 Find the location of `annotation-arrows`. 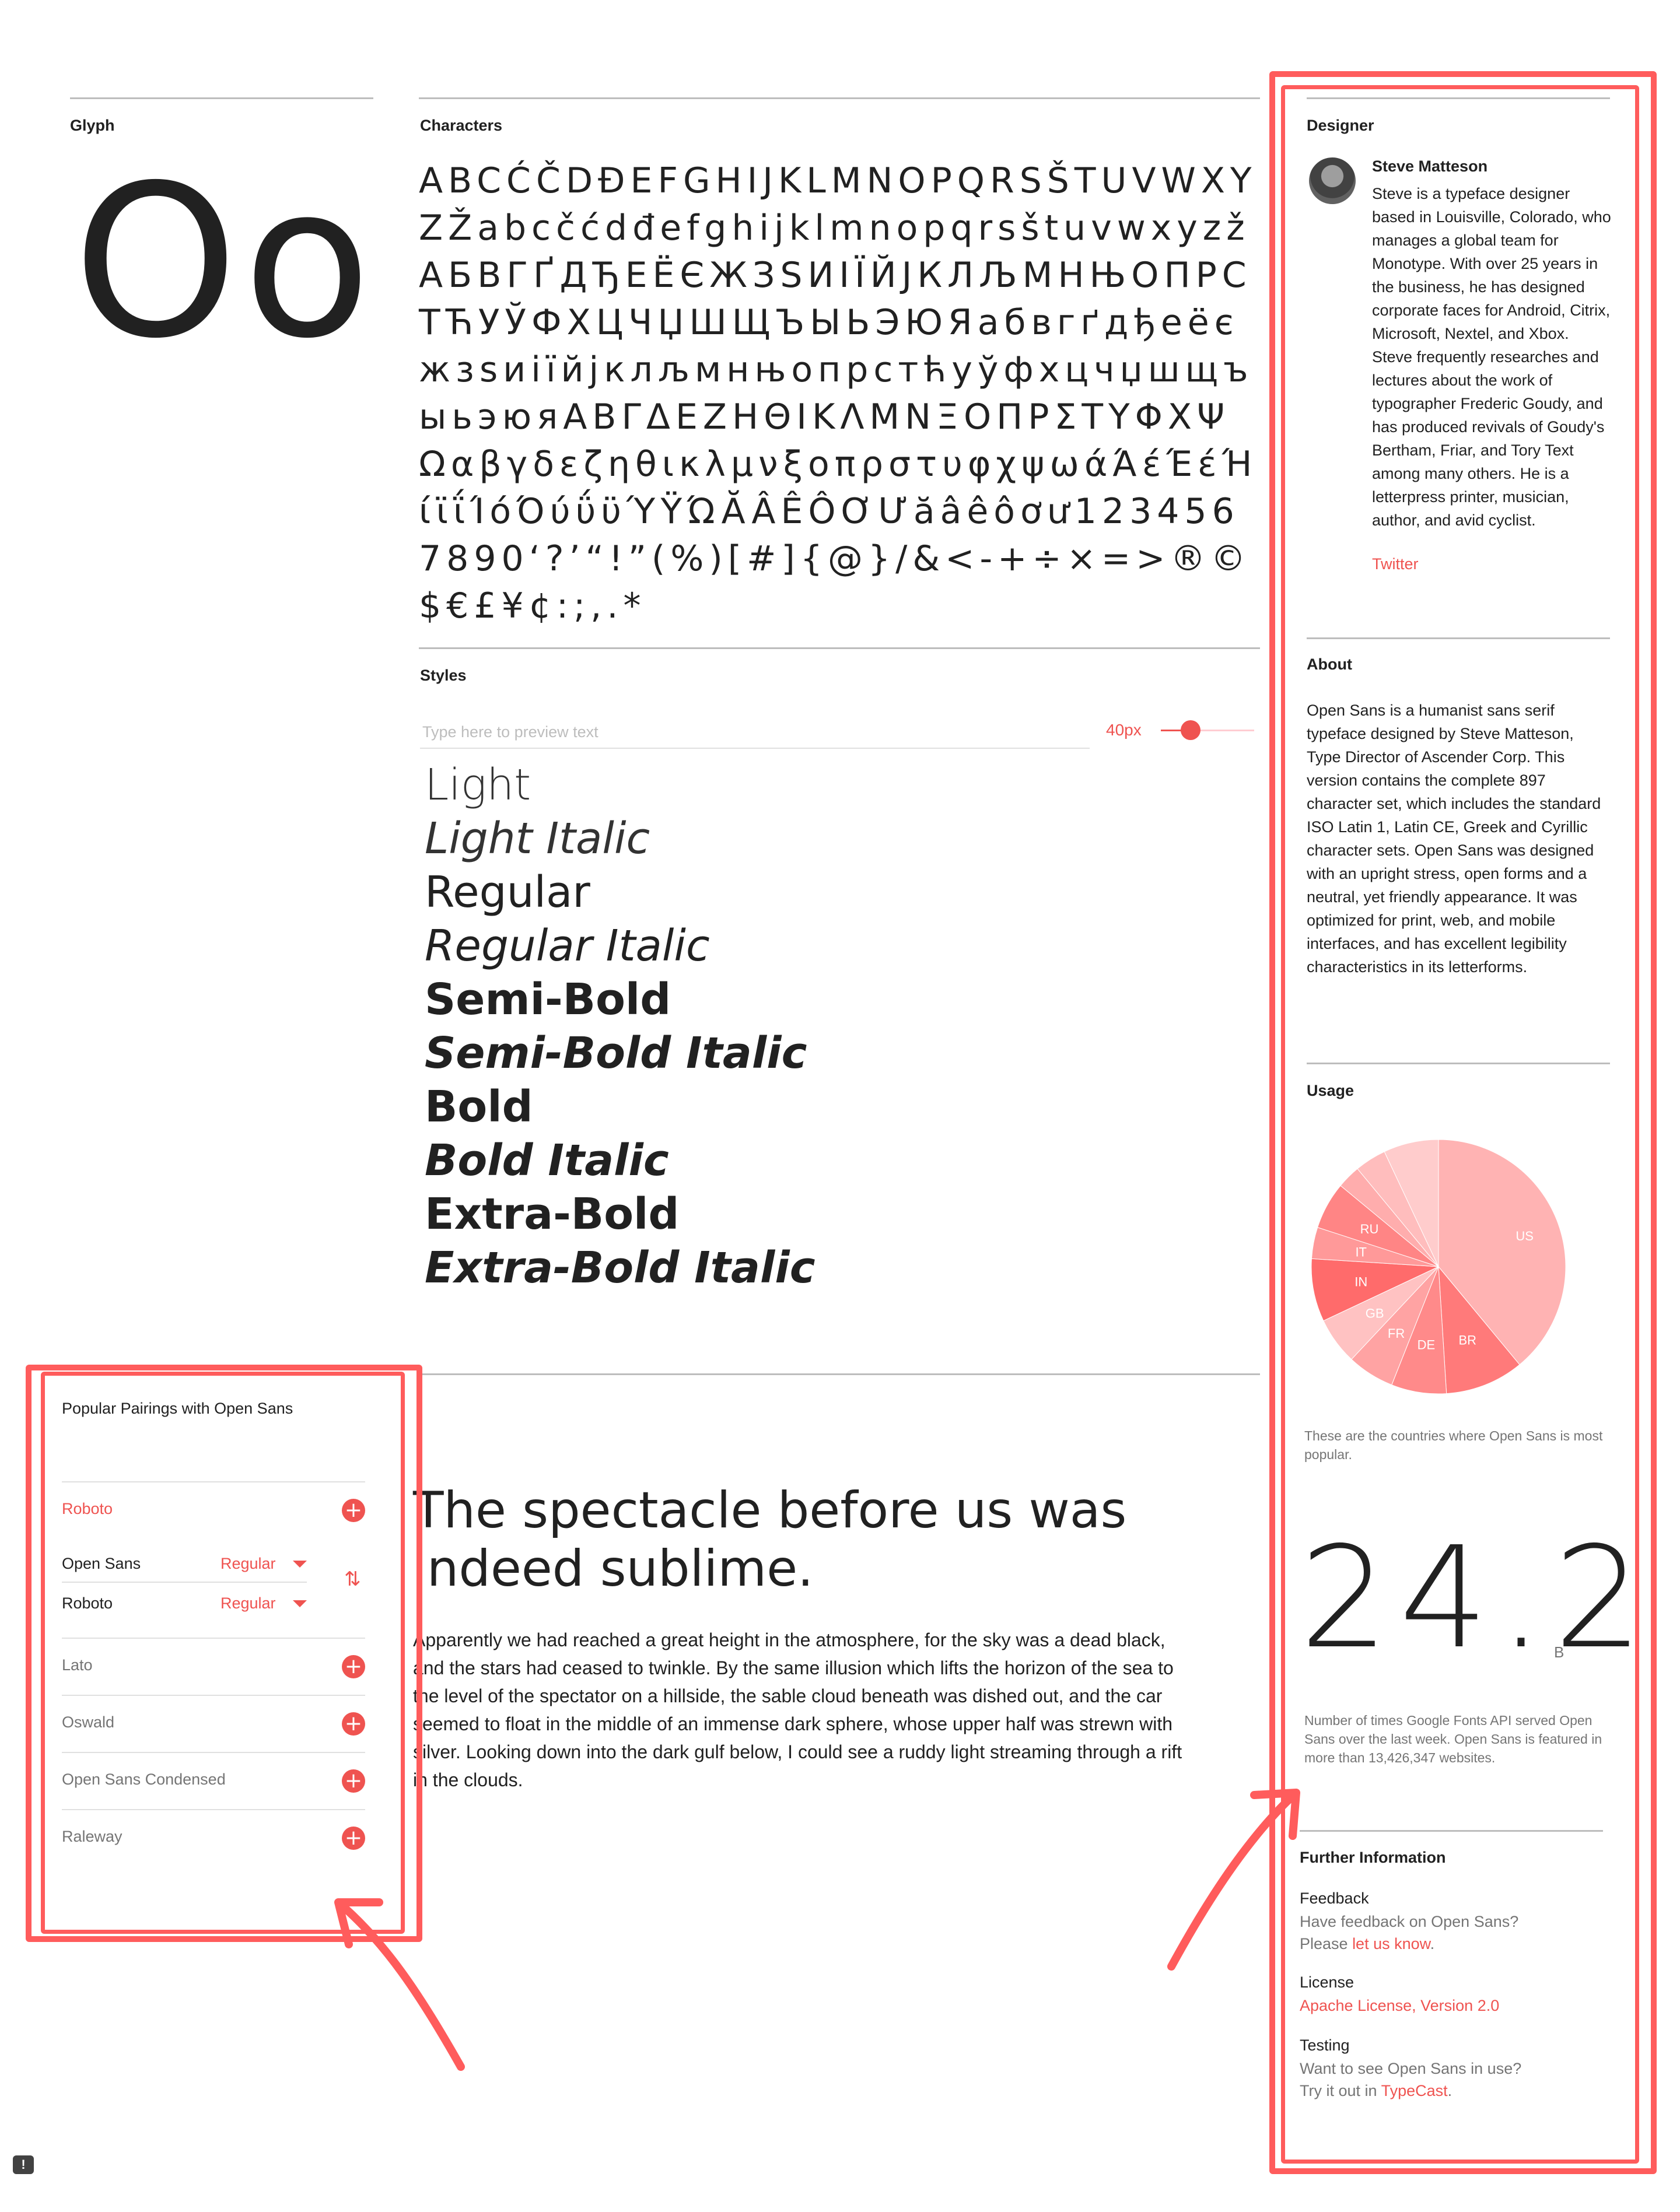

annotation-arrows is located at coordinates (817, 1930).